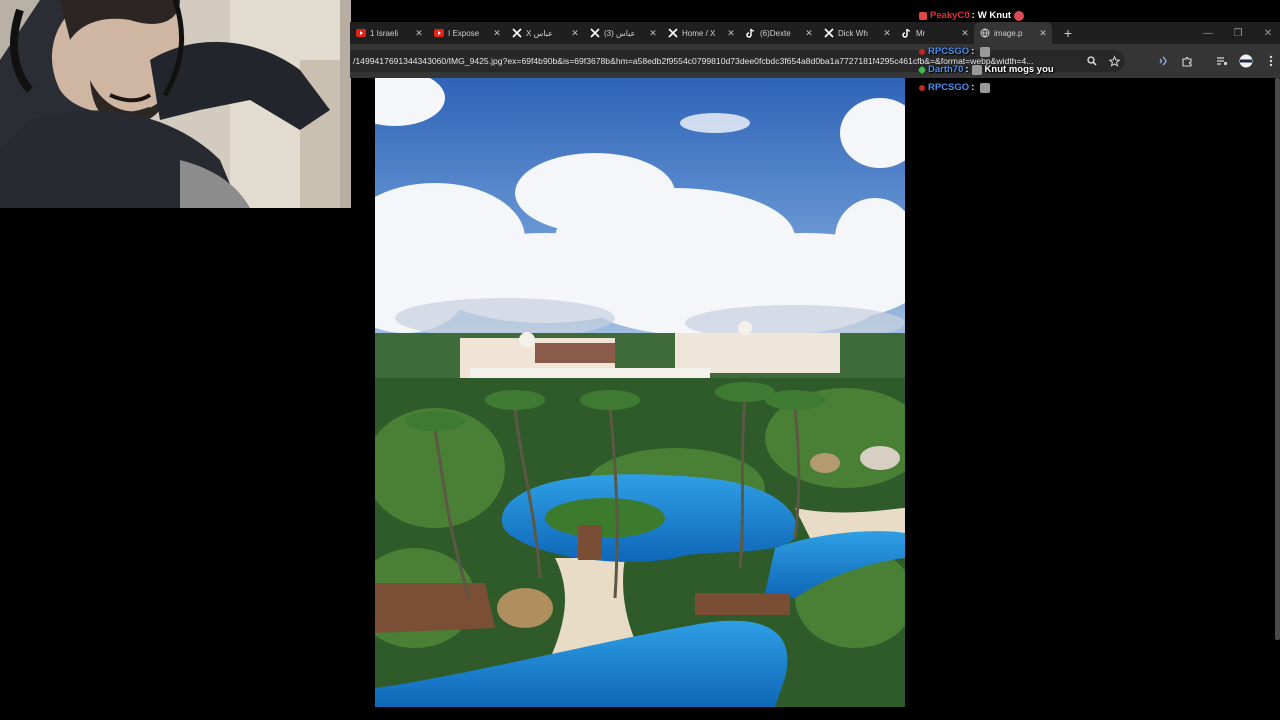 Image resolution: width=1280 pixels, height=720 pixels. I want to click on chat-message: Darth70 : Knut mogs you, so click(985, 69).